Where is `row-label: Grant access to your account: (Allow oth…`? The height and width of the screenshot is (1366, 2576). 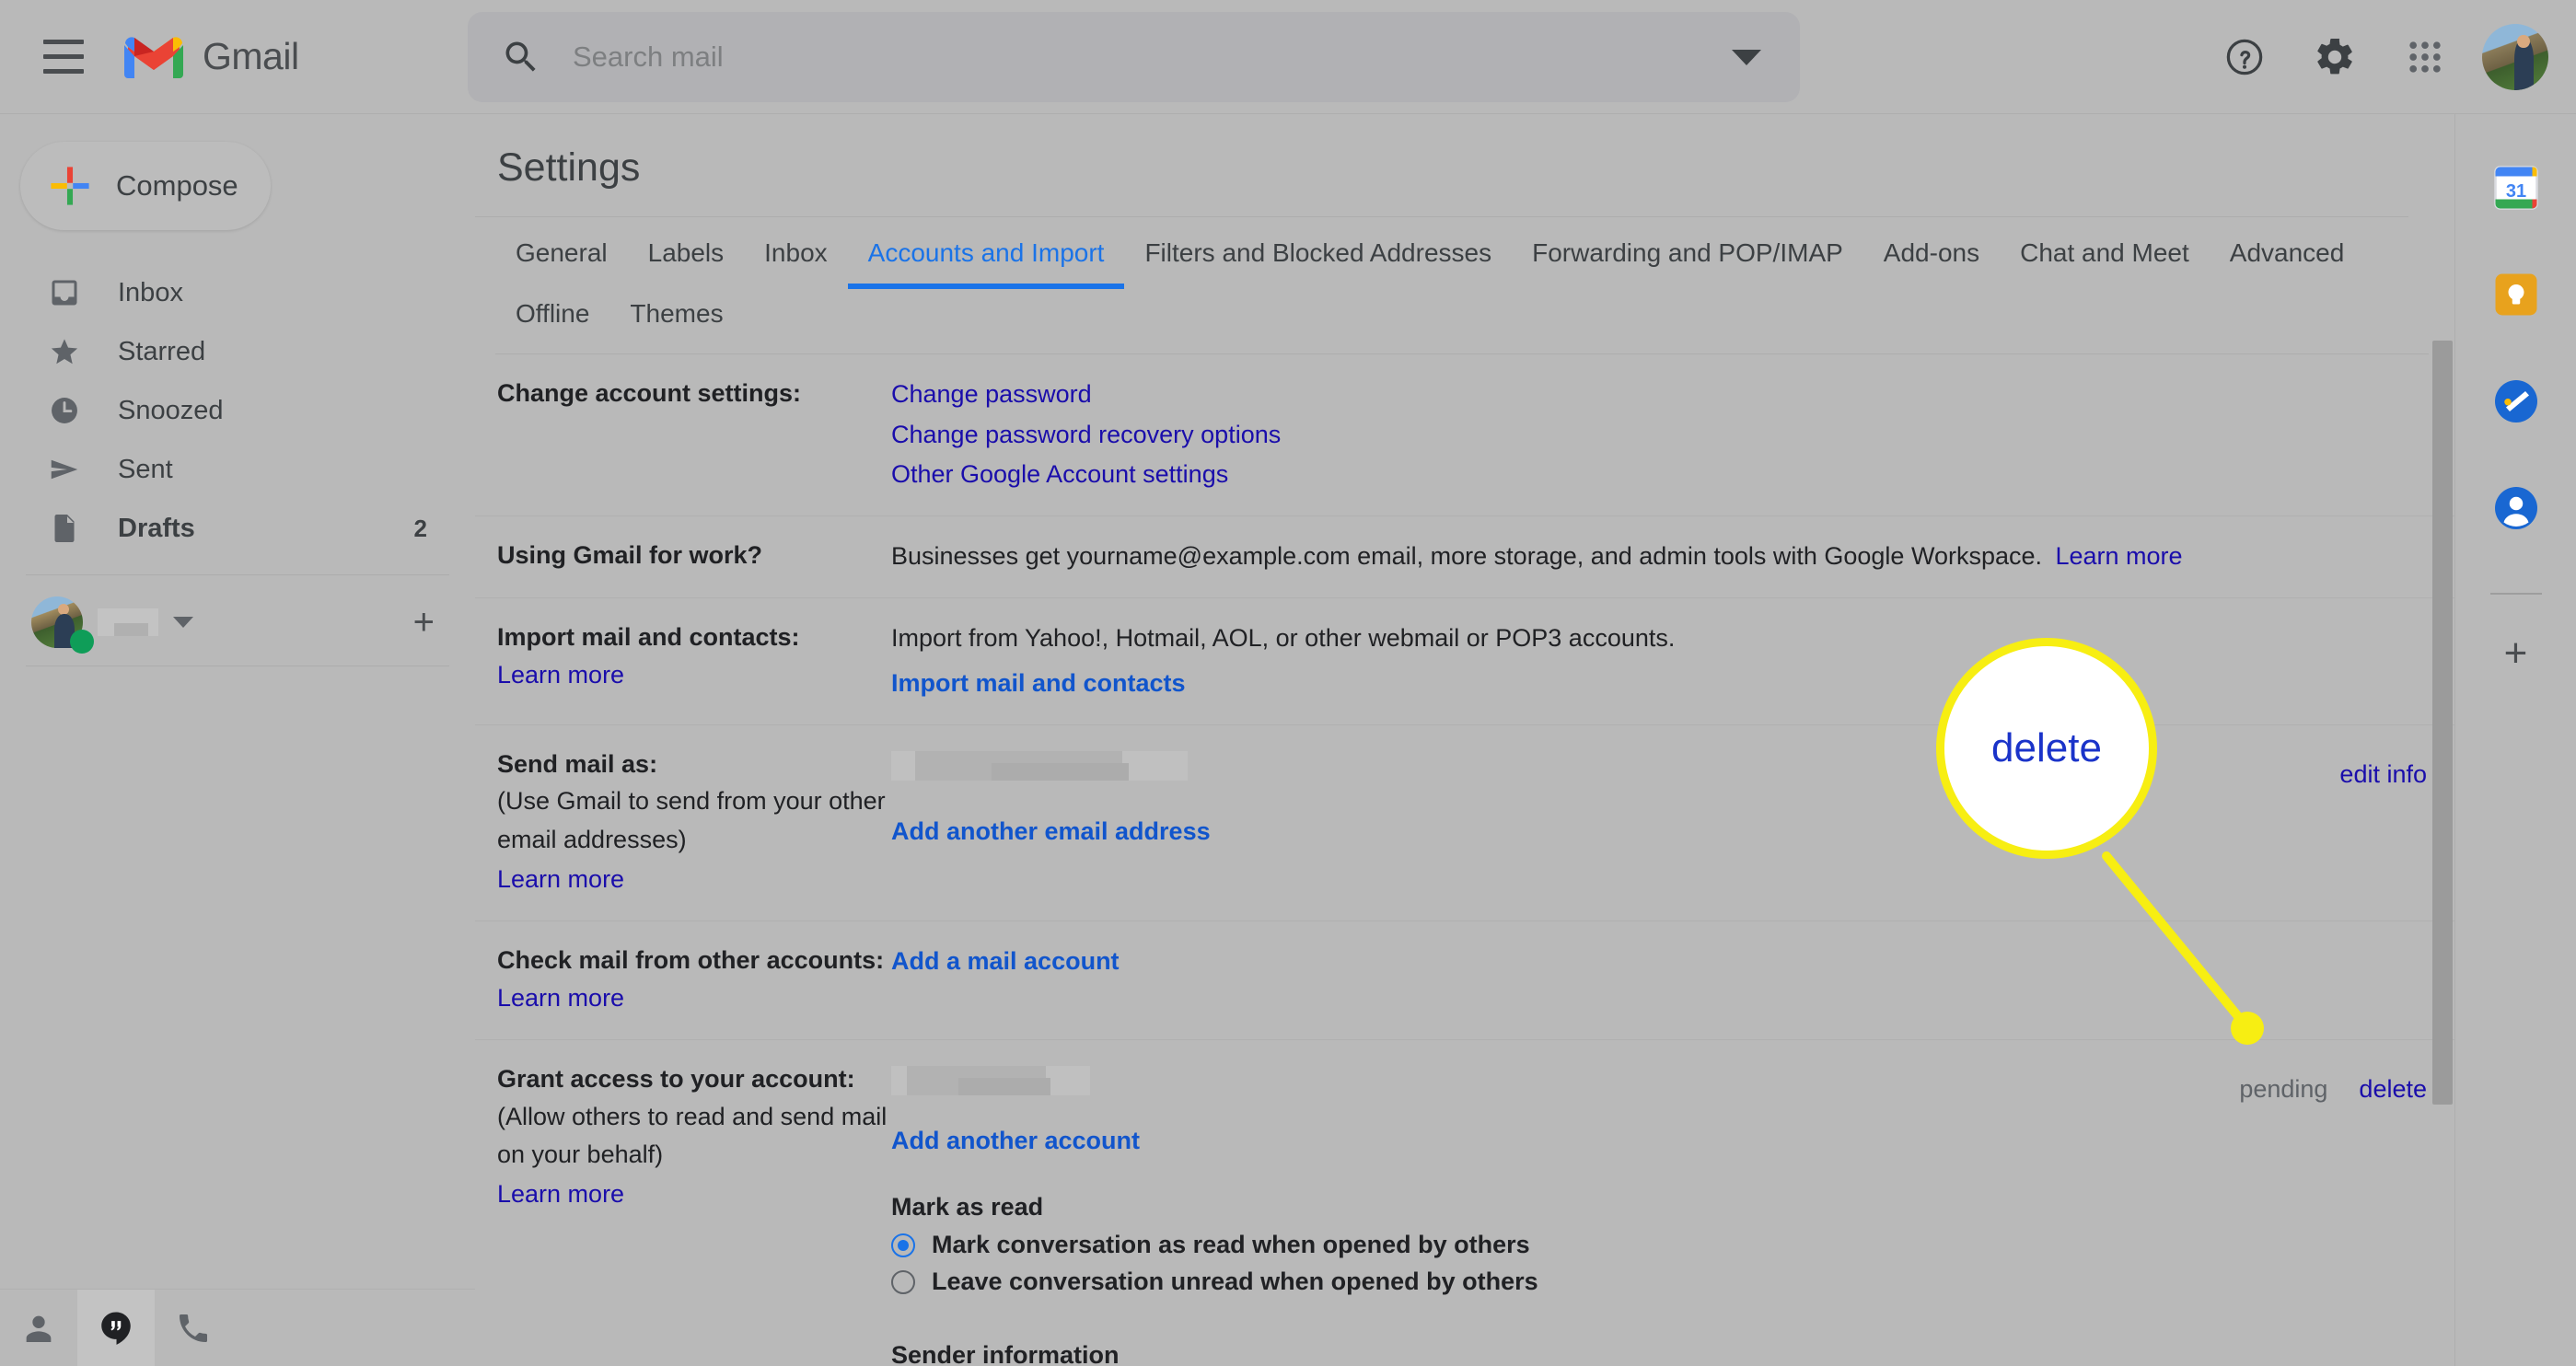 row-label: Grant access to your account: (Allow oth… is located at coordinates (683, 1213).